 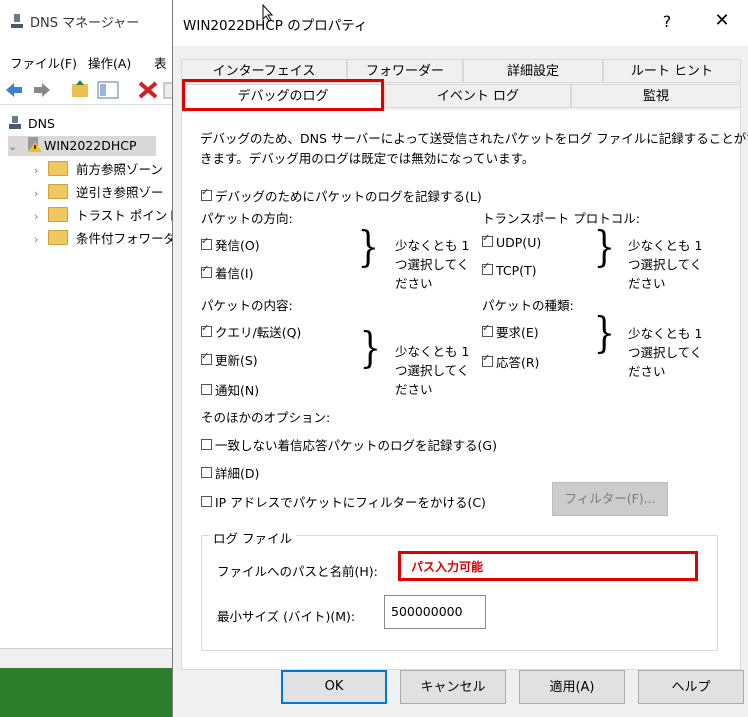 I want to click on tab-event-logging: イベント ログ, so click(x=478, y=96).